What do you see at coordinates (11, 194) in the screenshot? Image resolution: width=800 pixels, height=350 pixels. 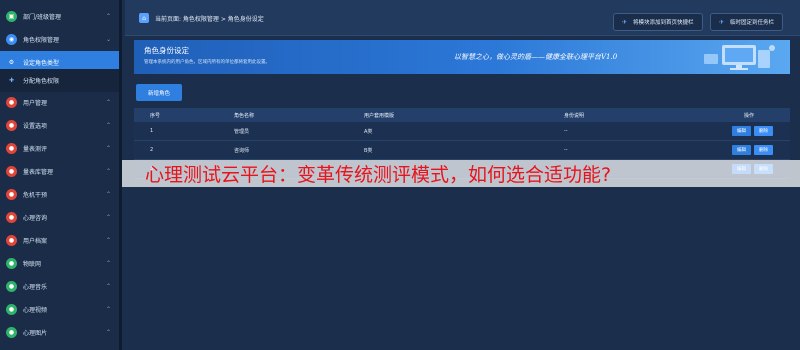 I see `alert-icon: ●` at bounding box center [11, 194].